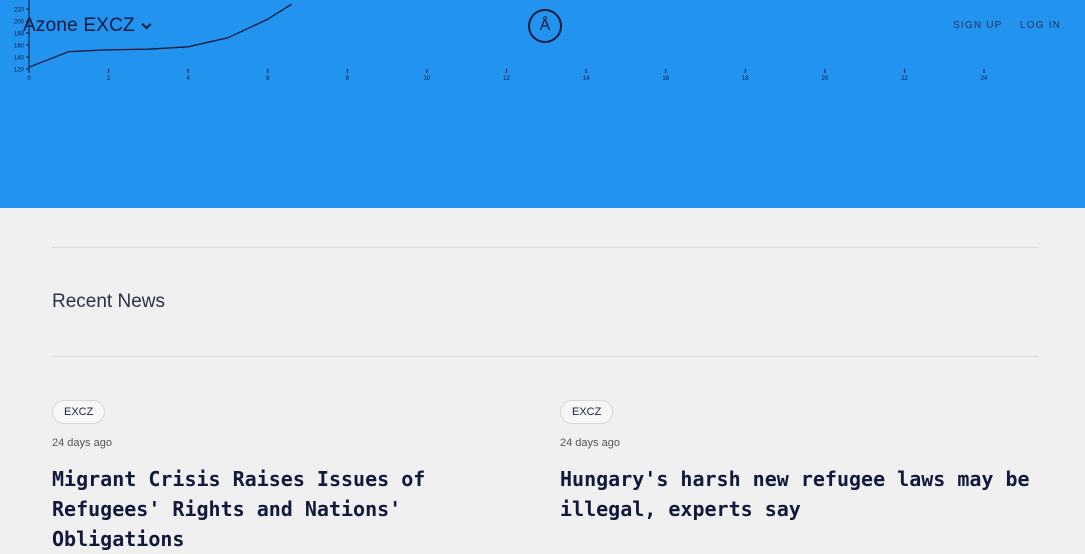 Image resolution: width=1085 pixels, height=554 pixels. What do you see at coordinates (109, 79) in the screenshot?
I see `x-tick-label: 2` at bounding box center [109, 79].